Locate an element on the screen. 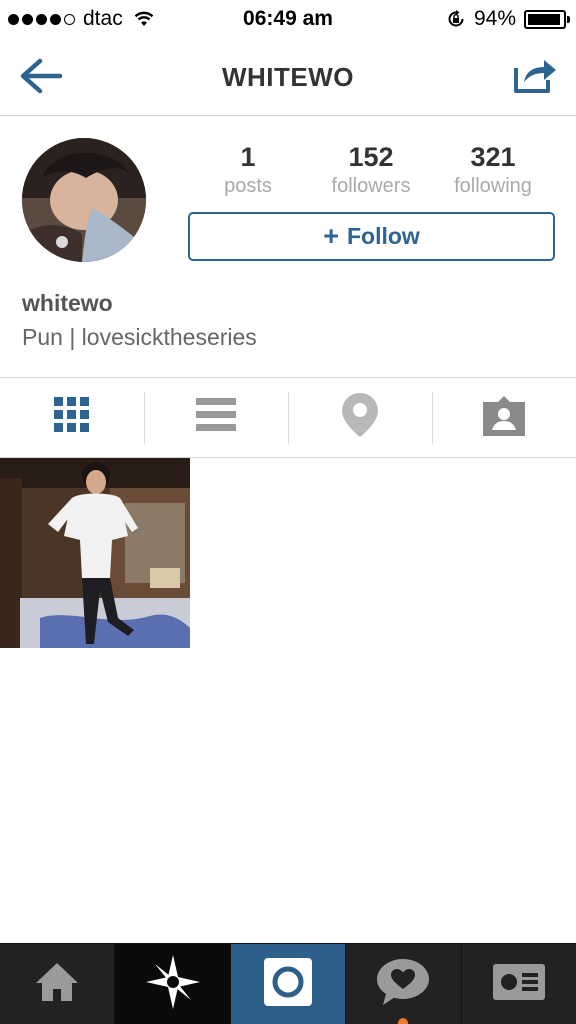  grid-icon is located at coordinates (72, 417).